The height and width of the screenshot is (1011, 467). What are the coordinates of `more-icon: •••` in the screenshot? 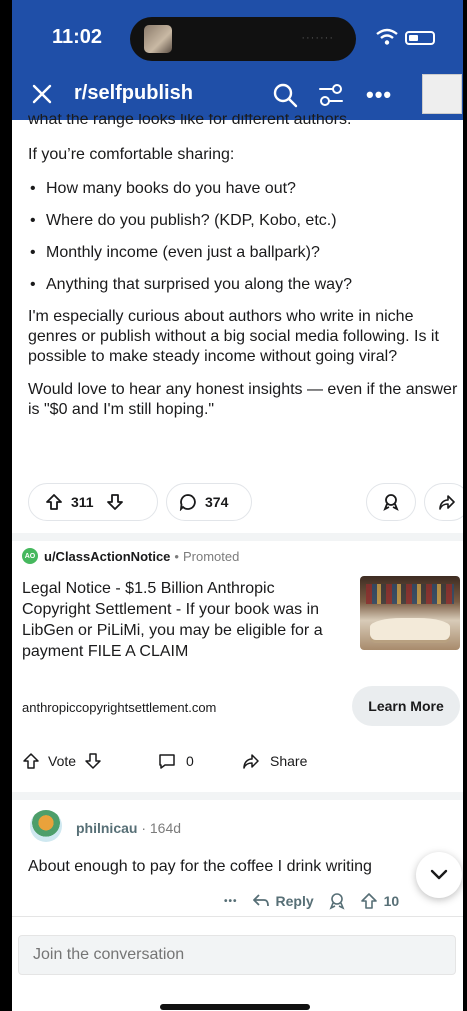 It's located at (379, 95).